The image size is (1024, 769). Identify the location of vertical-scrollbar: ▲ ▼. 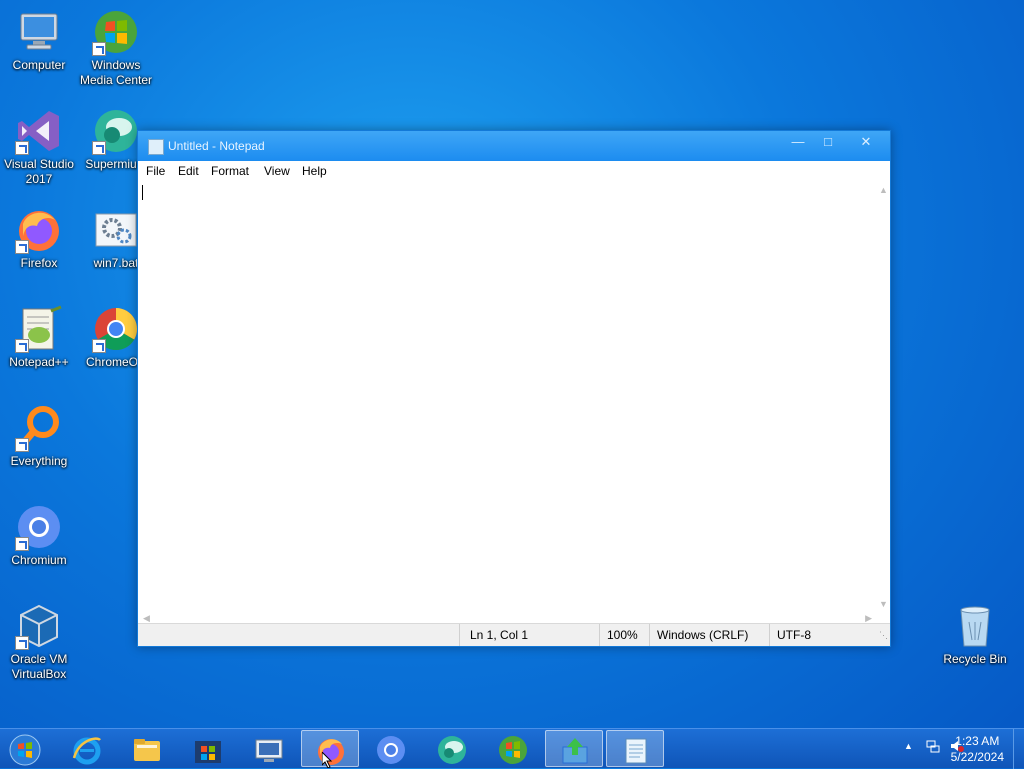
(883, 396).